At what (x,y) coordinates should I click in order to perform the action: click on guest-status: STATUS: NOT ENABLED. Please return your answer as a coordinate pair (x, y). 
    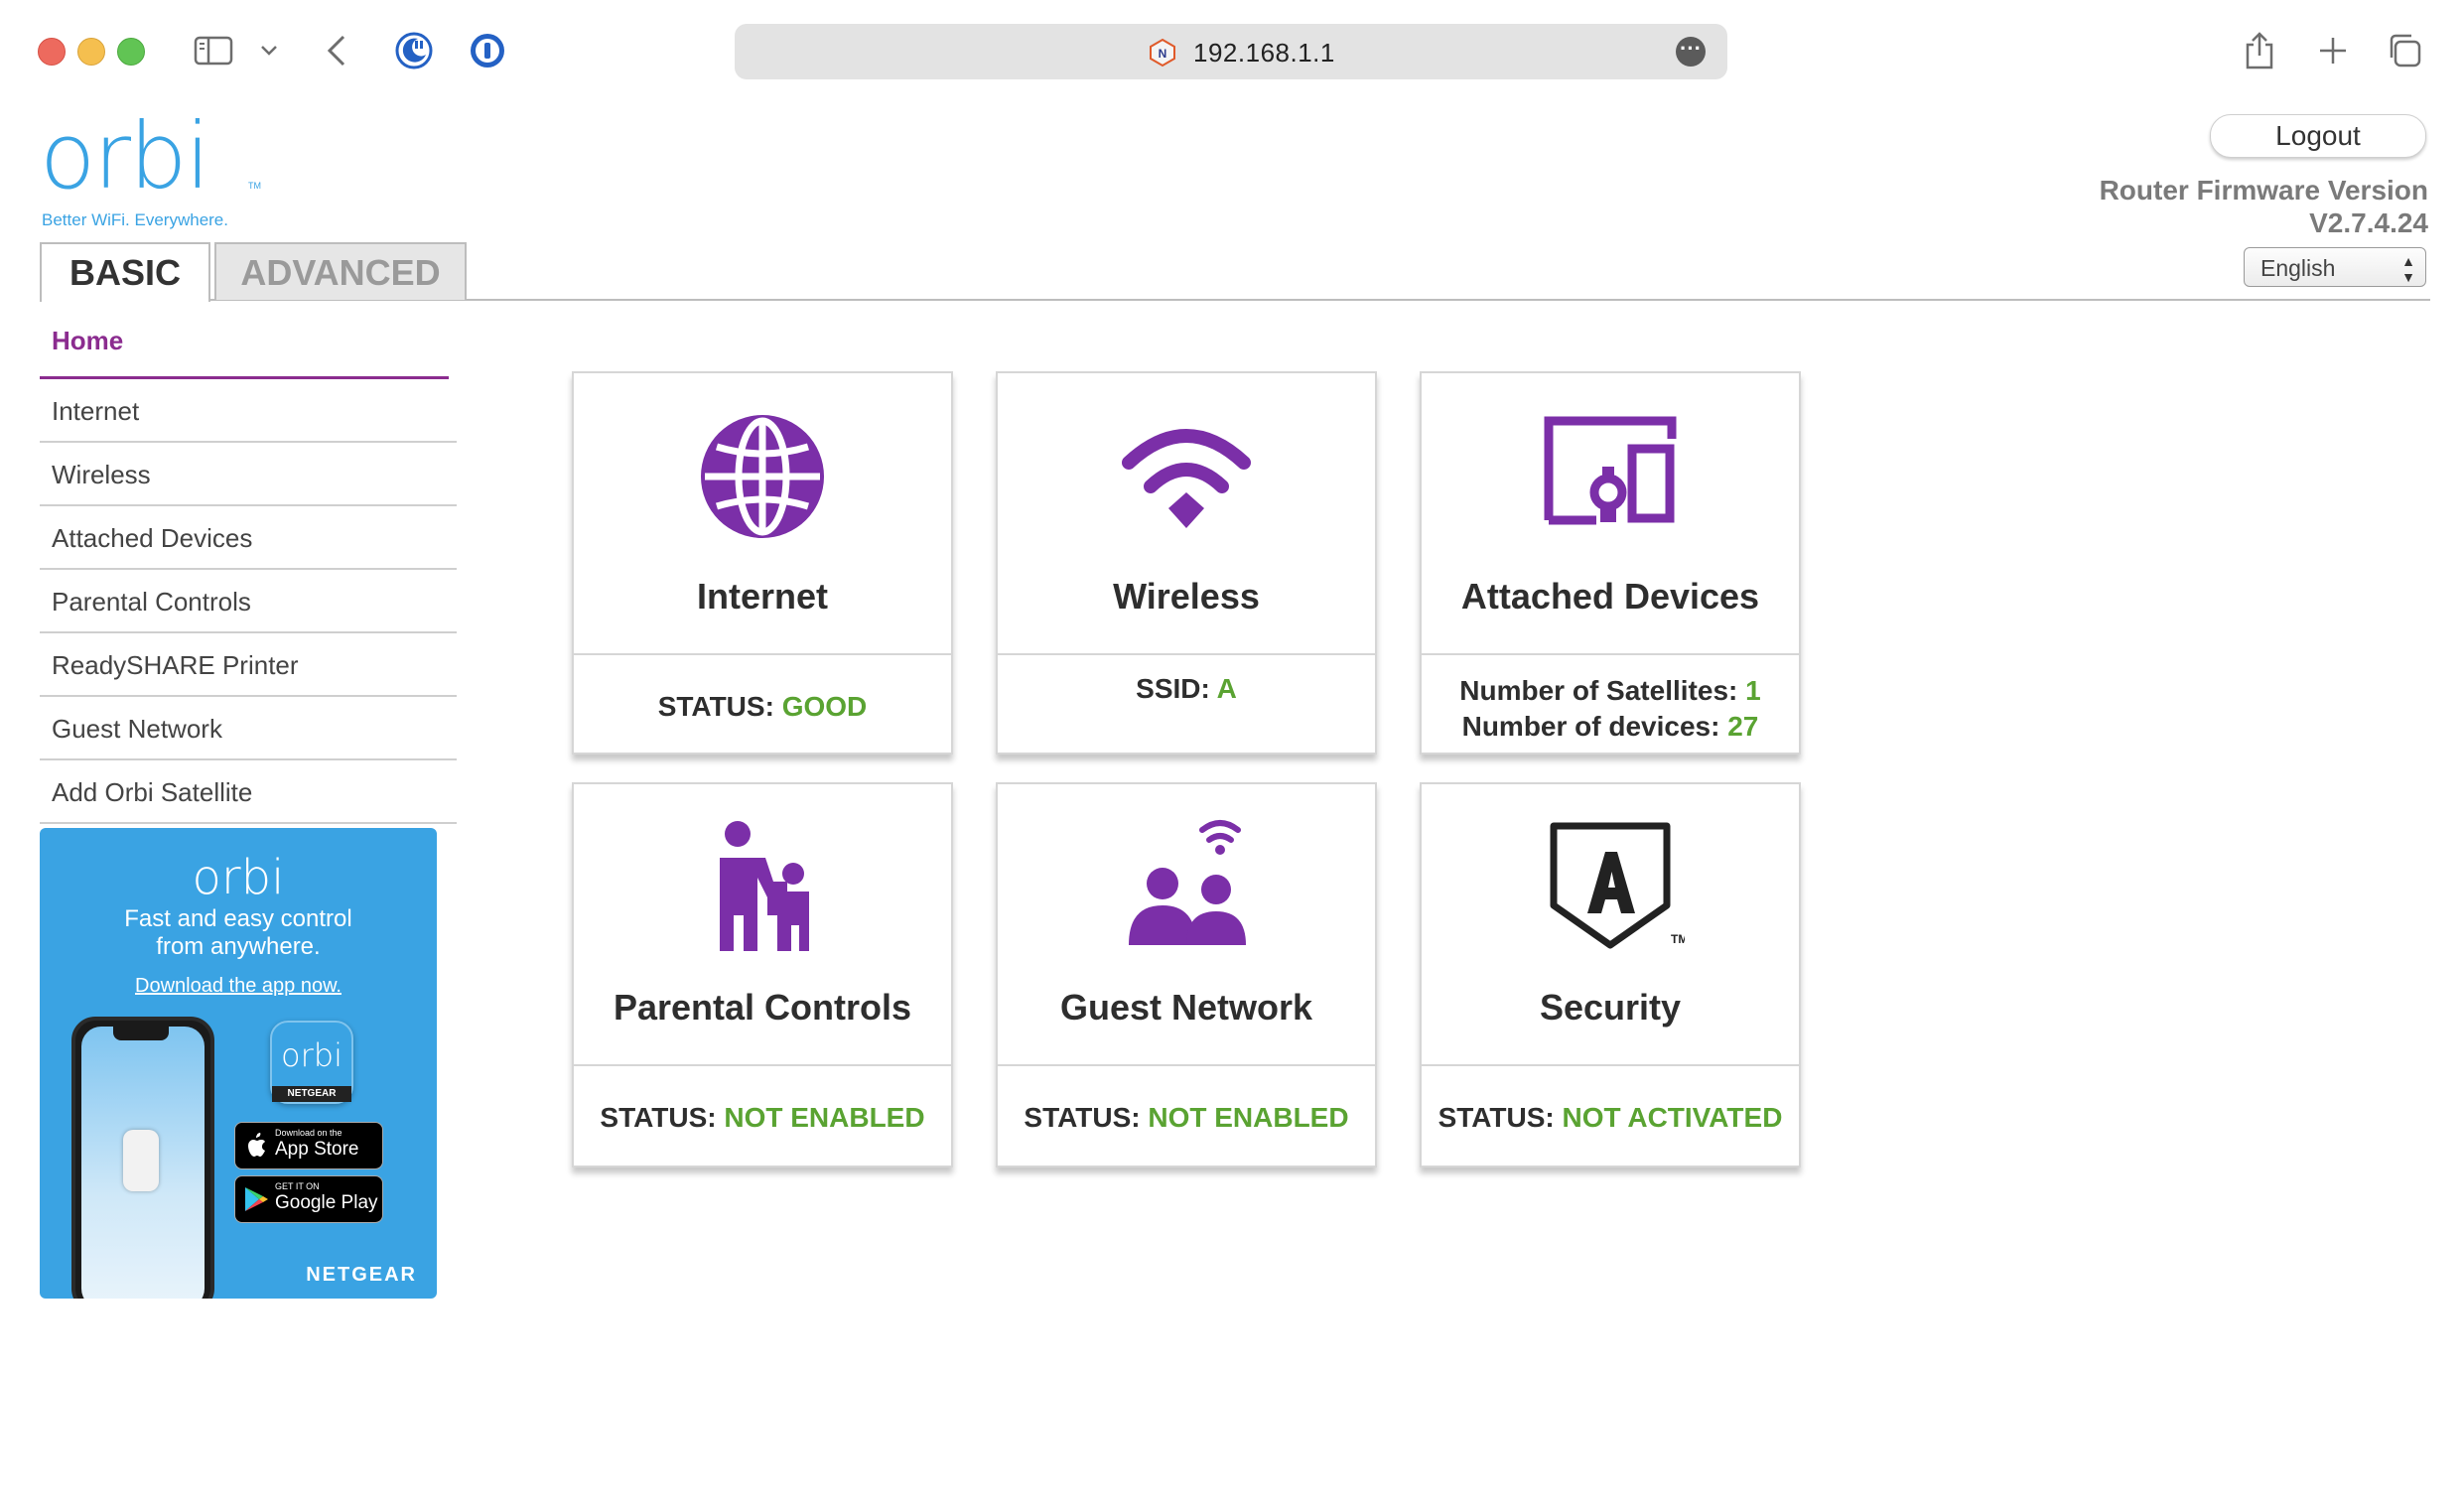
    Looking at the image, I should click on (1186, 1116).